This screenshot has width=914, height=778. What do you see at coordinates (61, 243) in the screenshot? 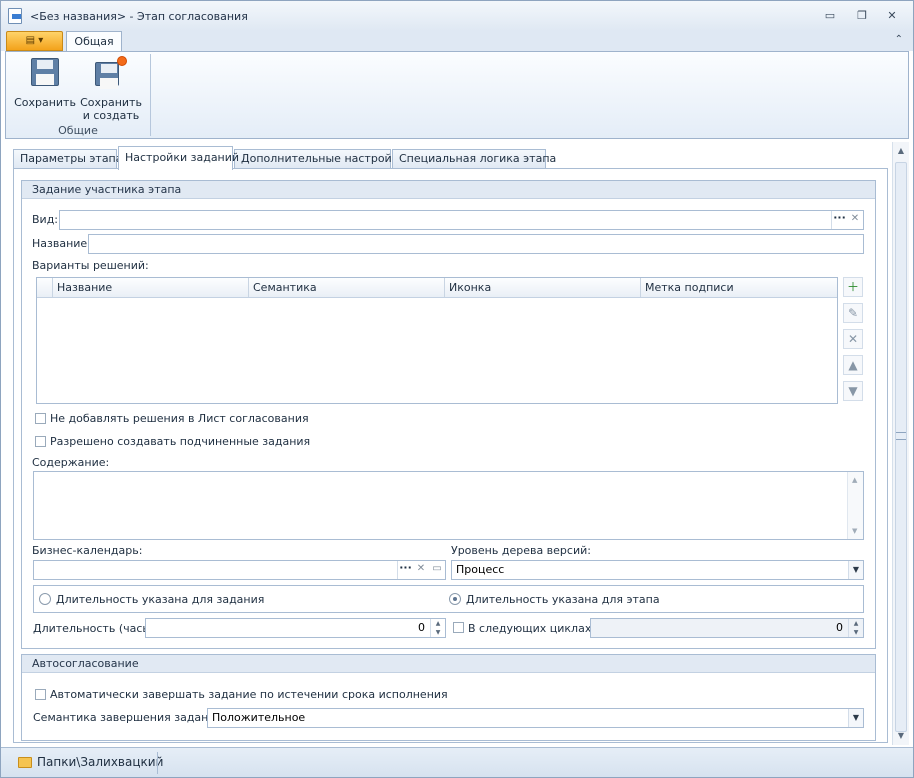
I see `name-label: Название:` at bounding box center [61, 243].